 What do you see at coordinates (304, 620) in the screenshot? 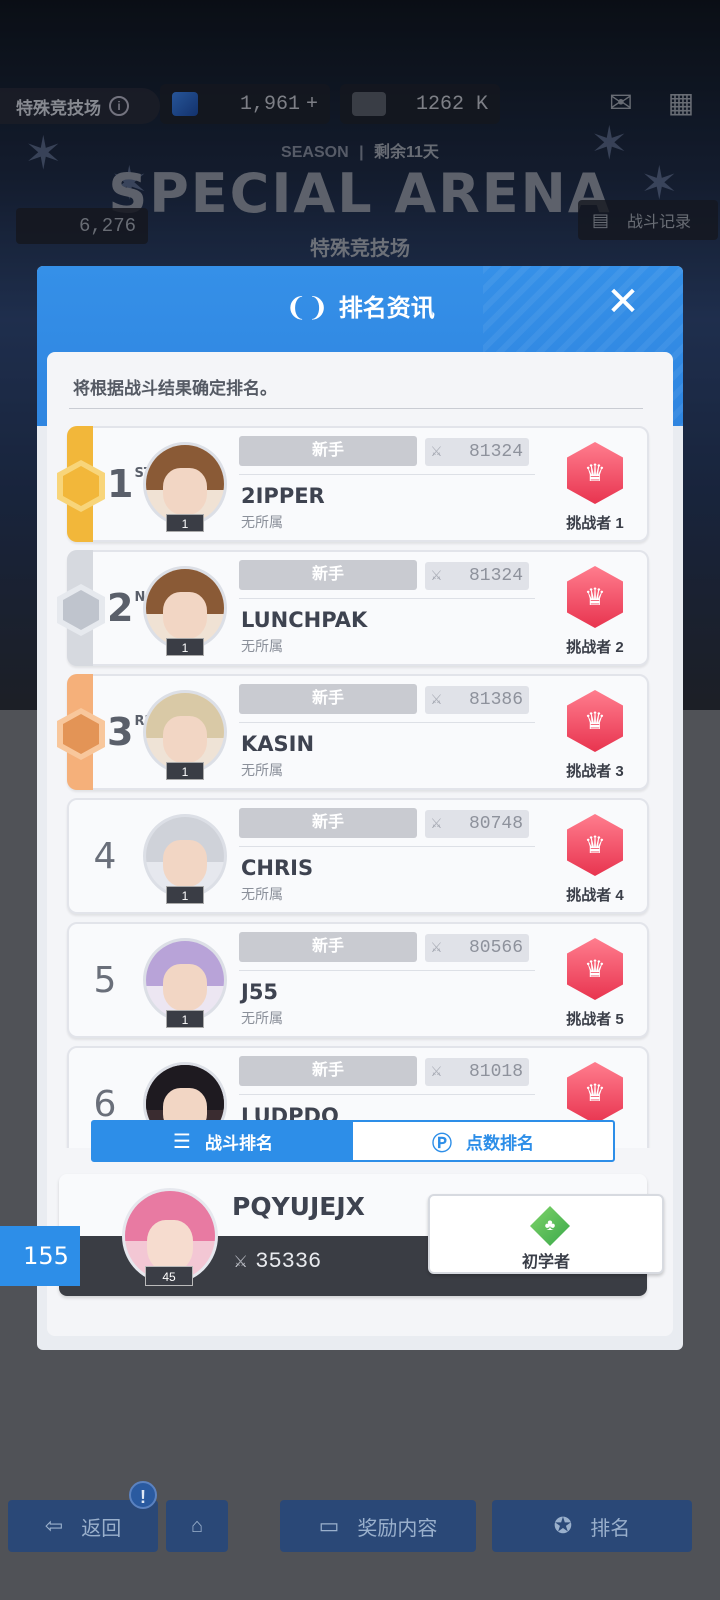
I see `player-name: LUNCHPAK` at bounding box center [304, 620].